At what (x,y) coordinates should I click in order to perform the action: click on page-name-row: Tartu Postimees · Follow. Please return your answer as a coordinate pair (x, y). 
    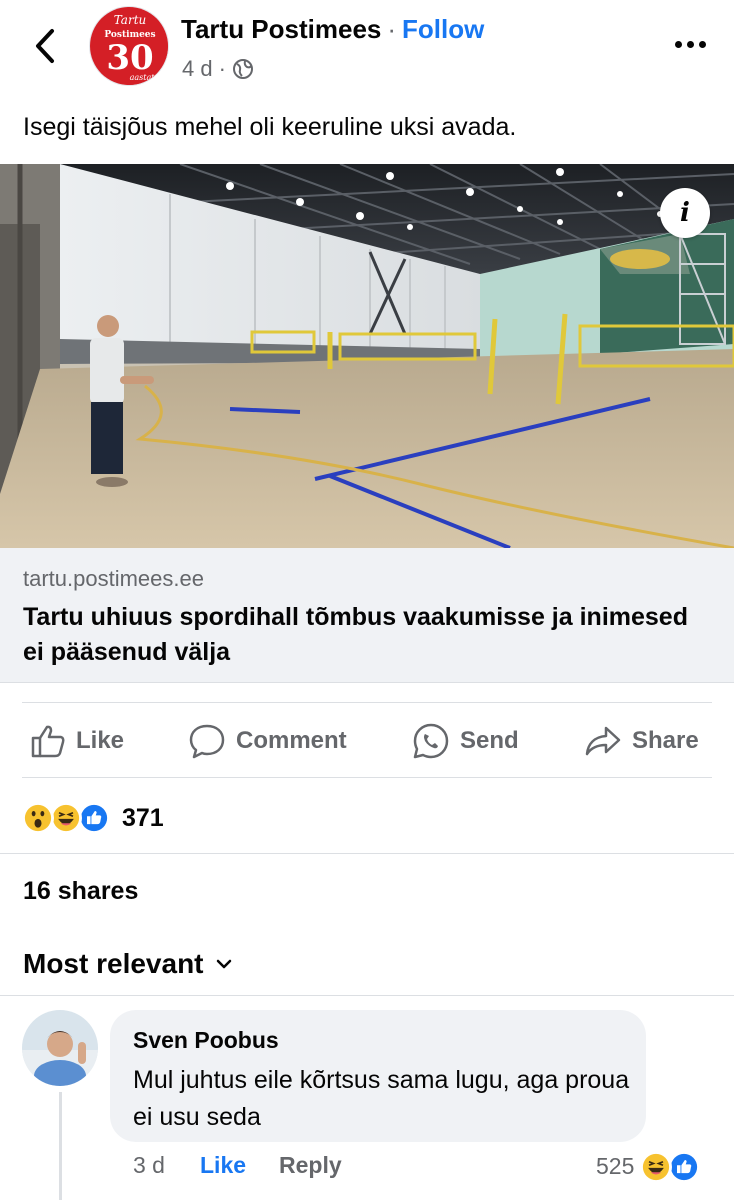
    Looking at the image, I should click on (332, 29).